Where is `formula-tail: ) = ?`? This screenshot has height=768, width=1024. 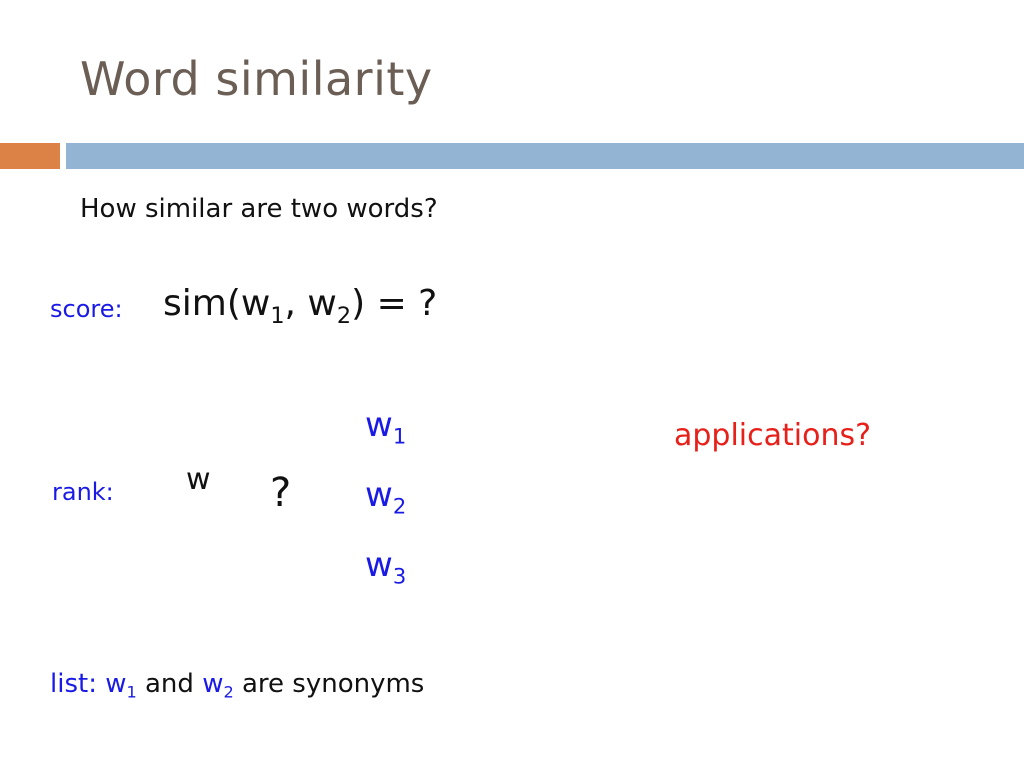 formula-tail: ) = ? is located at coordinates (394, 303).